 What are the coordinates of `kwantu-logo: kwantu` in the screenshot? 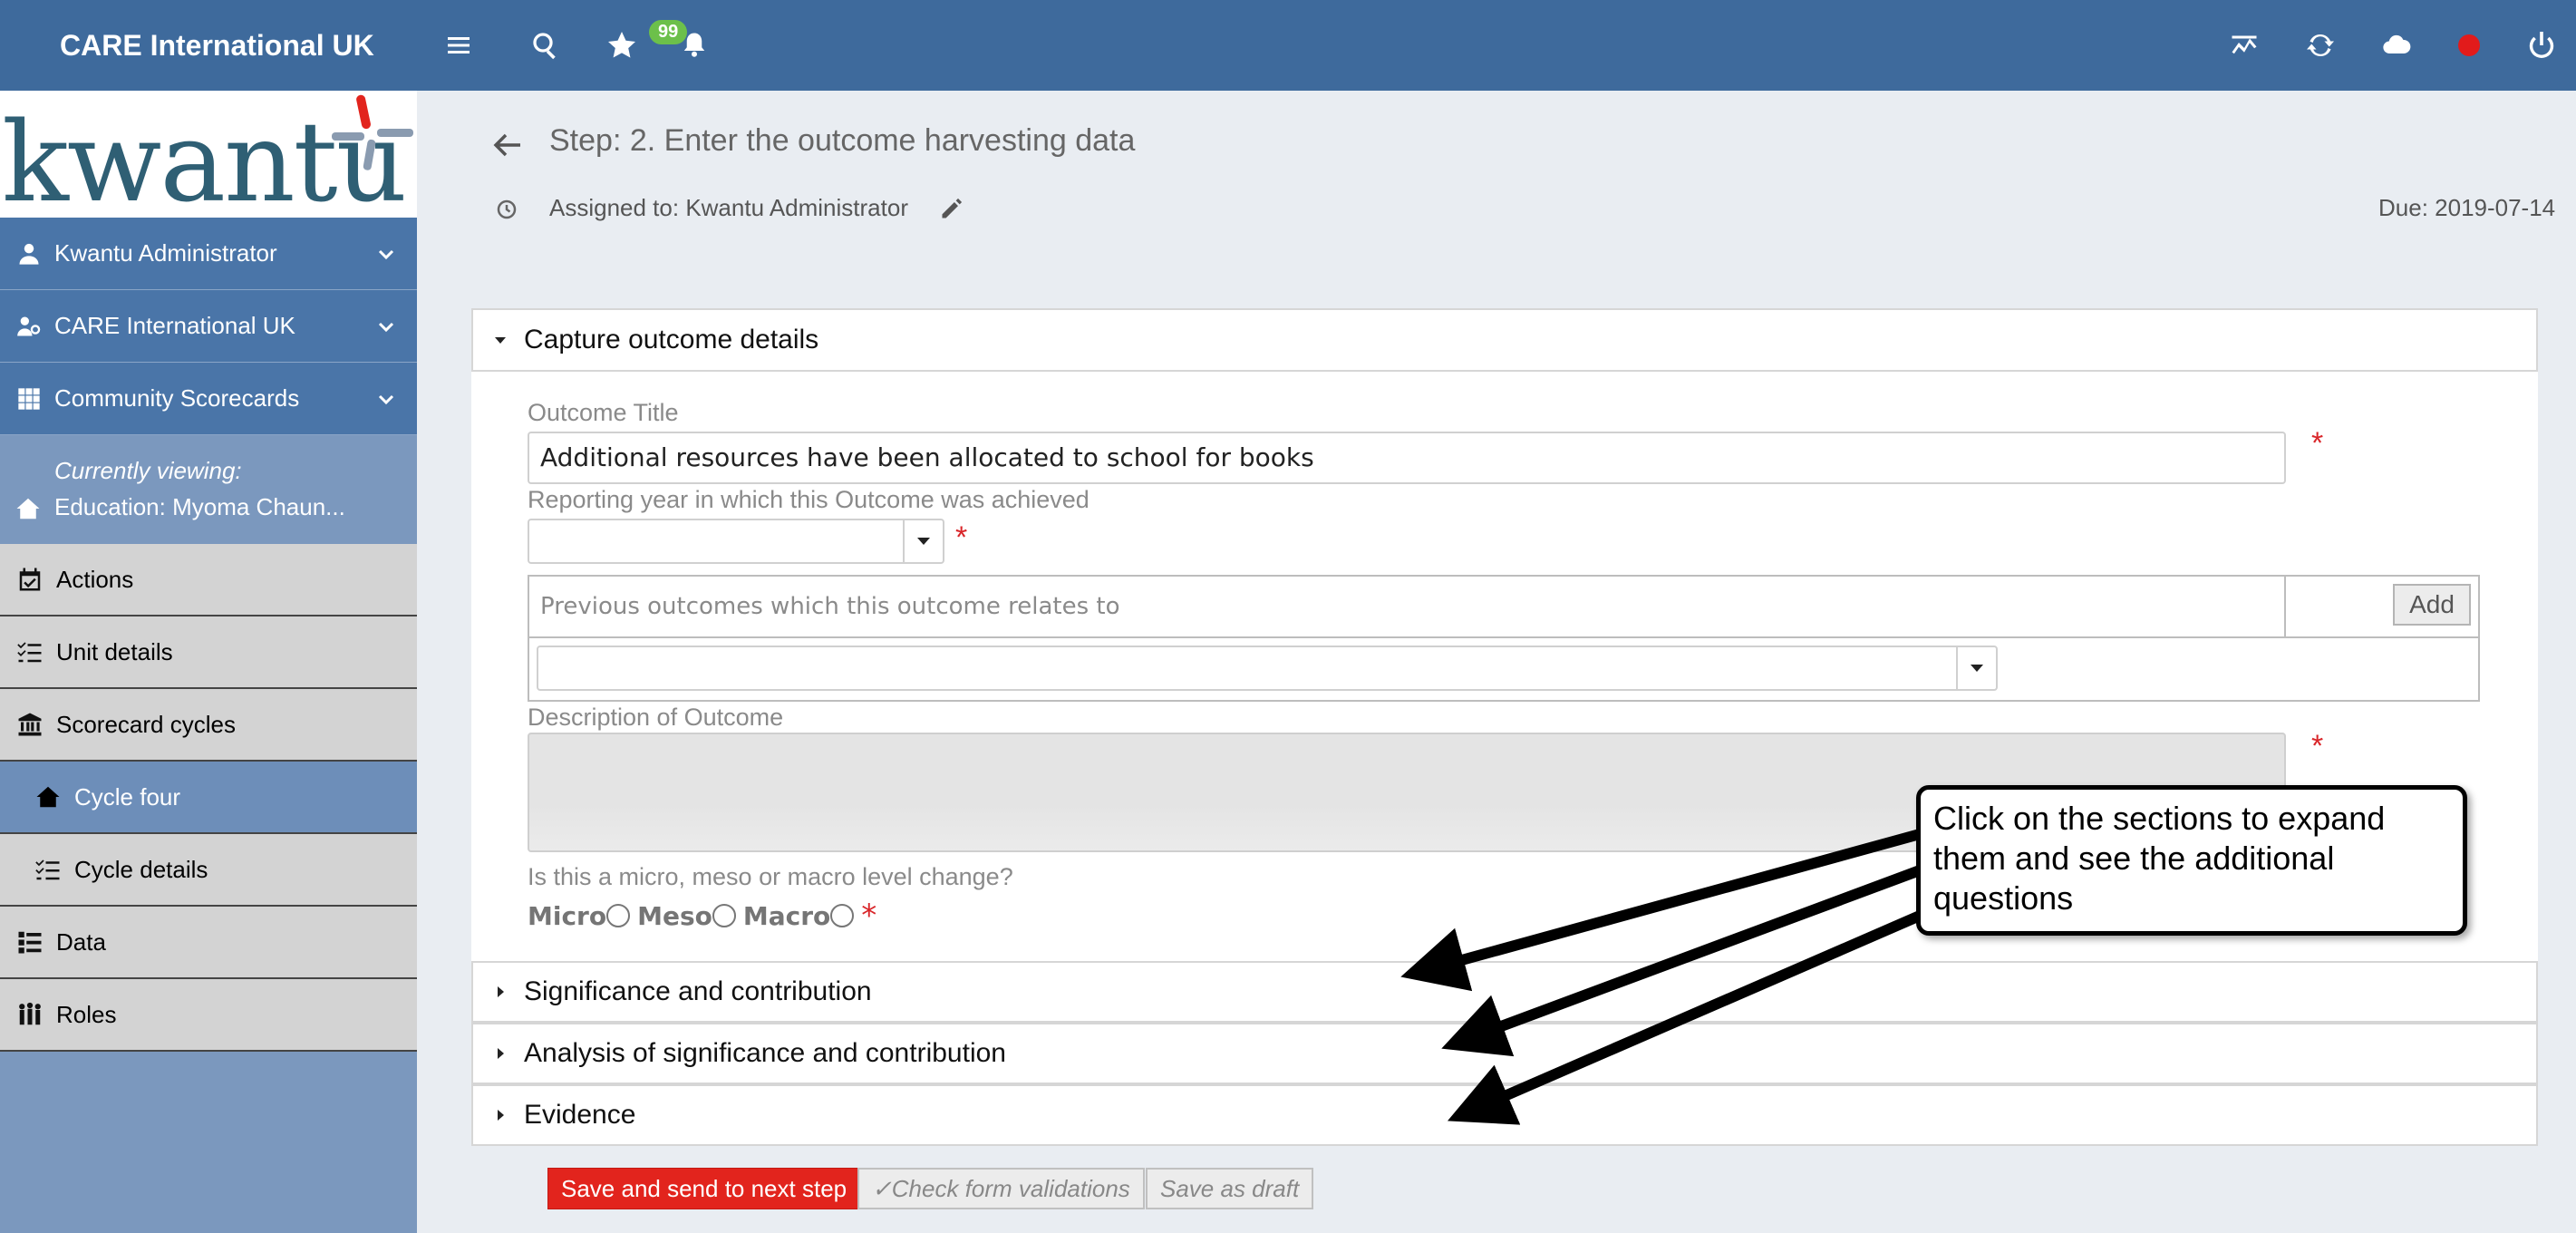 It's located at (208, 154).